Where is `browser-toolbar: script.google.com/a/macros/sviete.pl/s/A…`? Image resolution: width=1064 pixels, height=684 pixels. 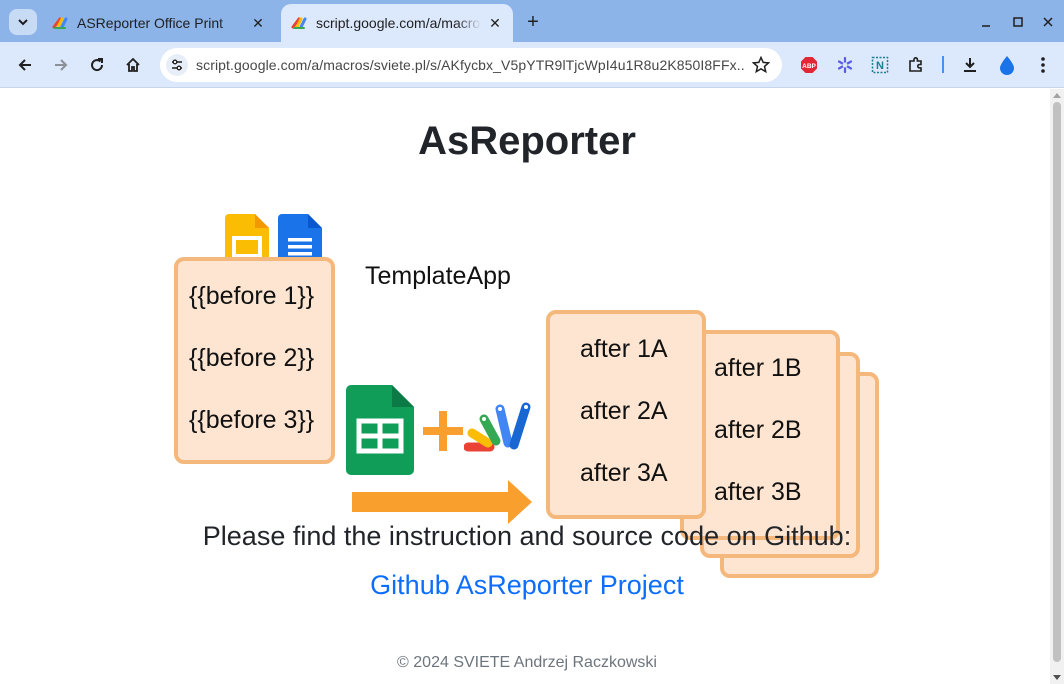 browser-toolbar: script.google.com/a/macros/sviete.pl/s/A… is located at coordinates (532, 65).